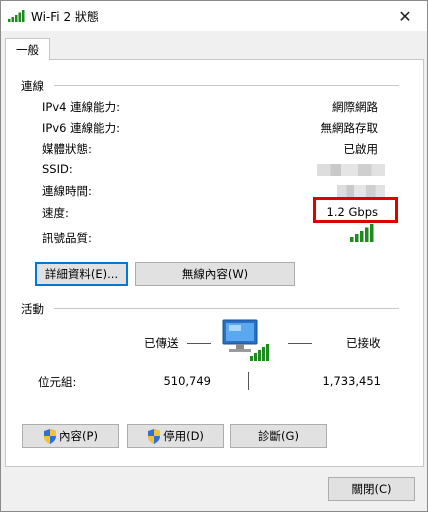 This screenshot has width=428, height=512. Describe the element at coordinates (361, 191) in the screenshot. I see `connection-time-redacted` at that location.